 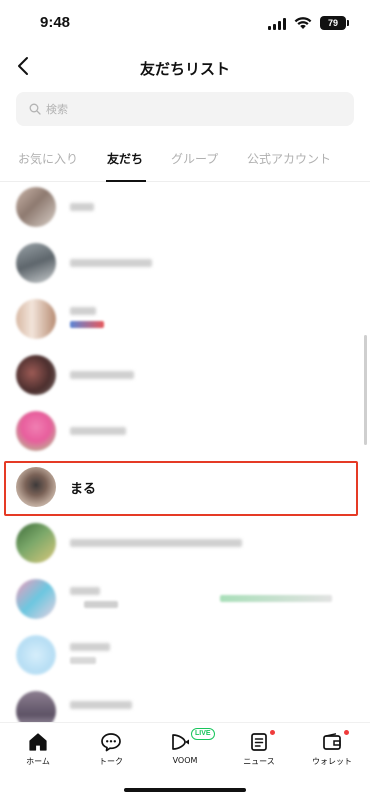 What do you see at coordinates (126, 181) in the screenshot?
I see `active-tab-indicator` at bounding box center [126, 181].